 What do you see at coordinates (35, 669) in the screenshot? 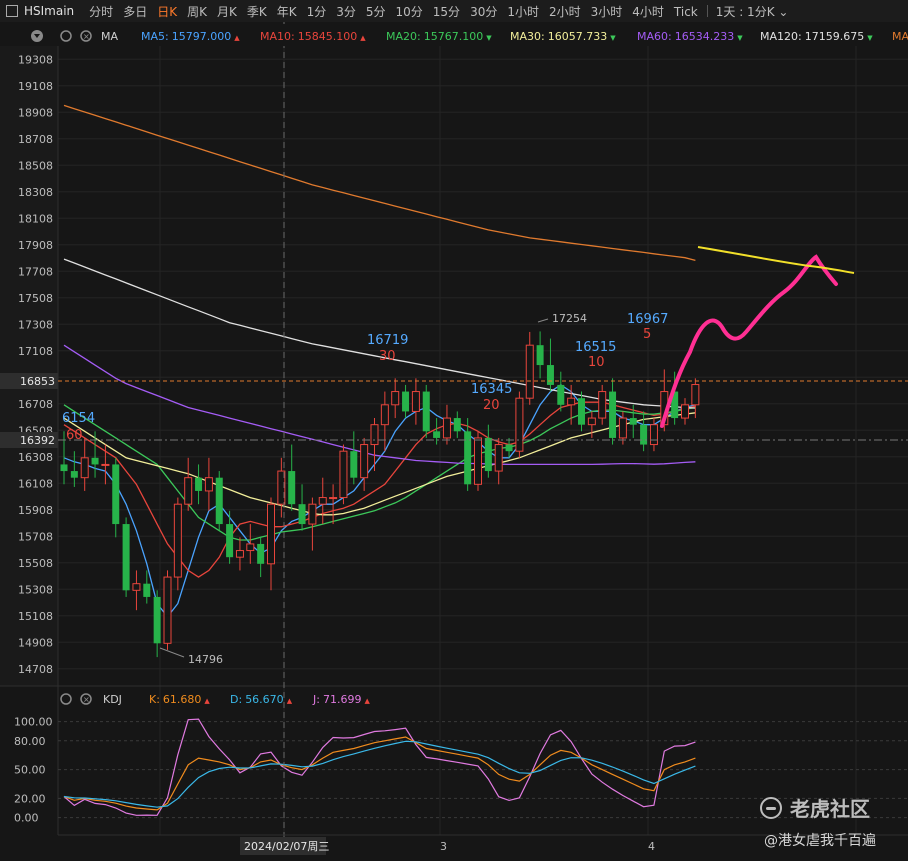
I see `price-tick: 14708` at bounding box center [35, 669].